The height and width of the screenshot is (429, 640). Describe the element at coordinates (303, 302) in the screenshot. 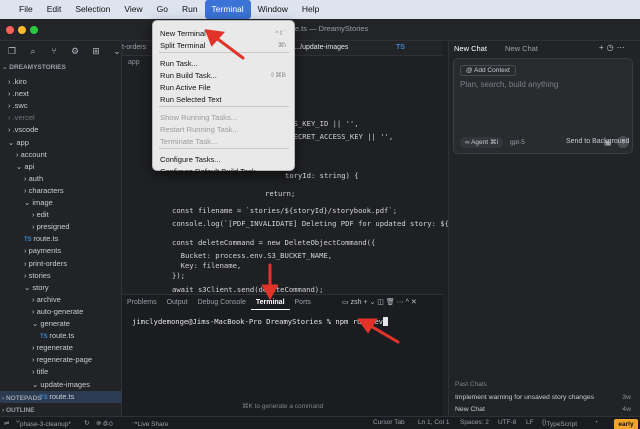

I see `panel-tab-ports: Ports` at that location.